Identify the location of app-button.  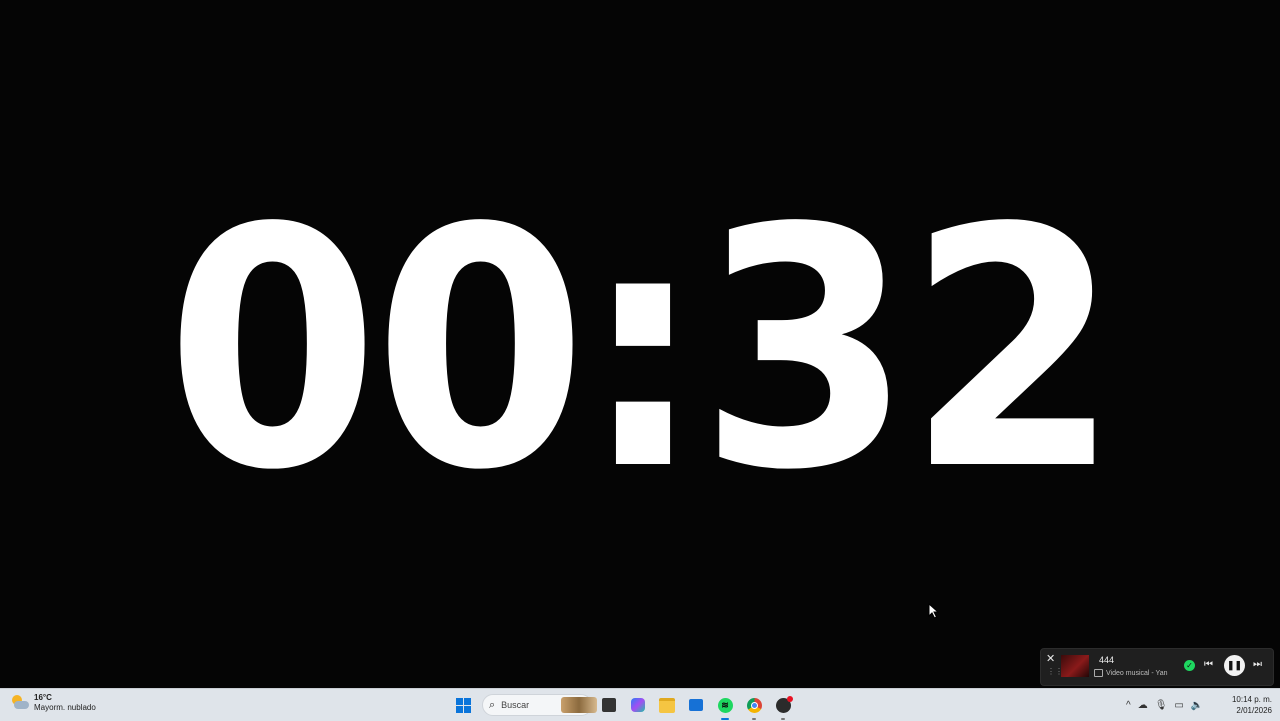
(783, 706).